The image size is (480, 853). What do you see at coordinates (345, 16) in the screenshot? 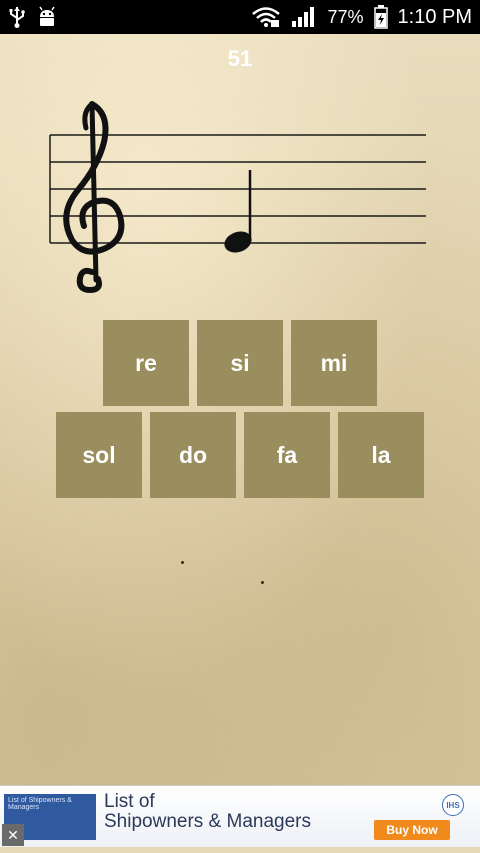
I see `battery-percent: 77%` at bounding box center [345, 16].